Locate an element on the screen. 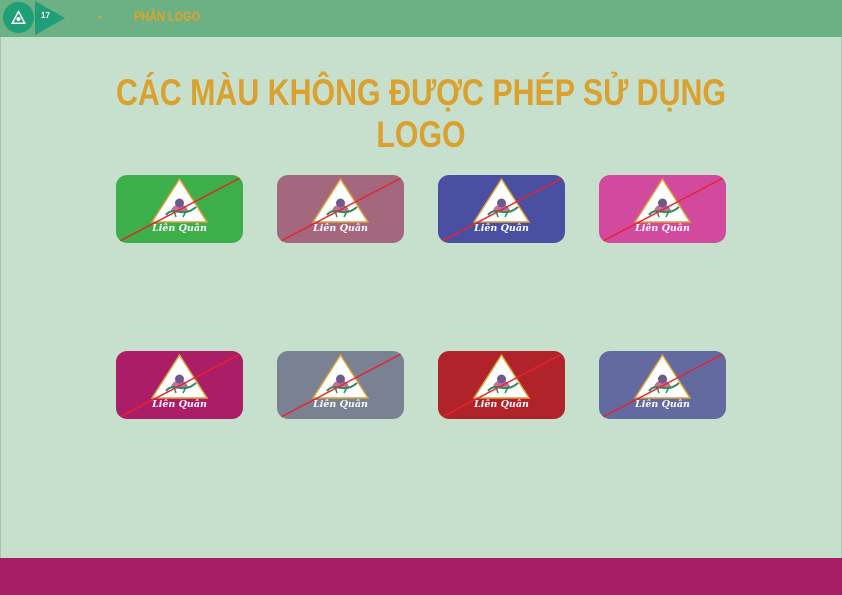 The height and width of the screenshot is (595, 842). arrow-icon is located at coordinates (50, 18).